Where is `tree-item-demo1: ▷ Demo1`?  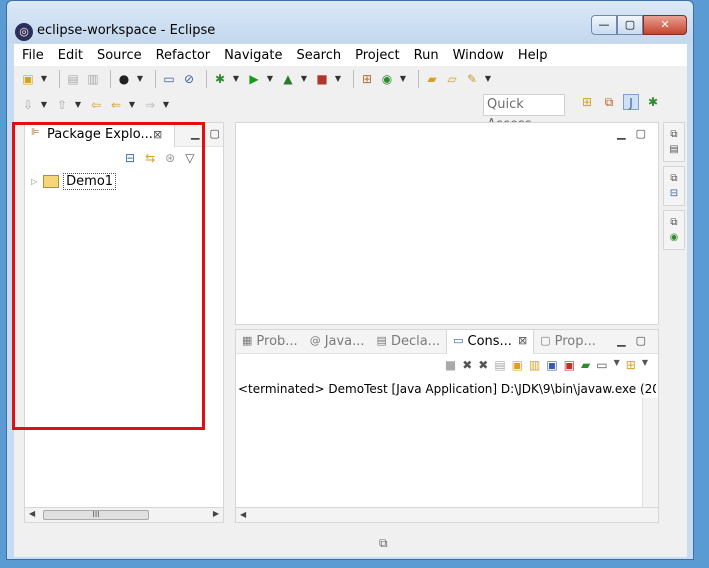
tree-item-demo1: ▷ Demo1 is located at coordinates (74, 181).